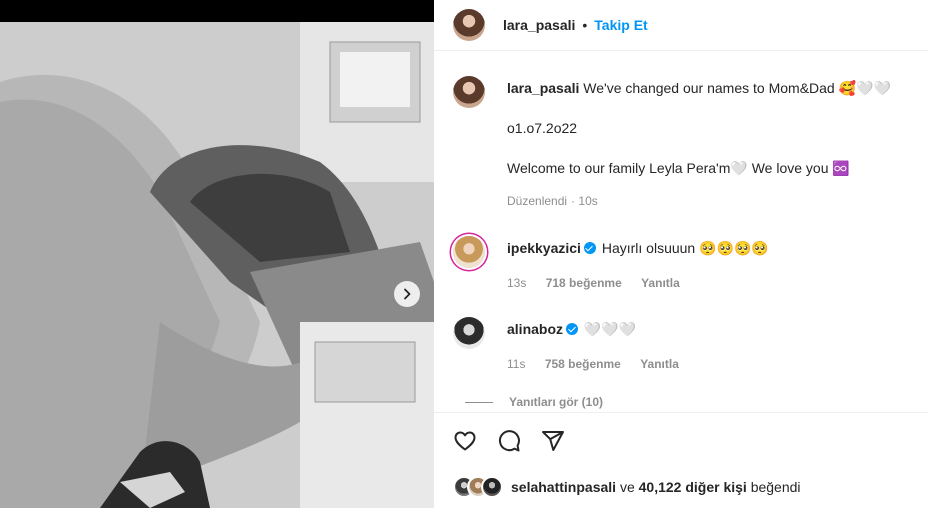 The width and height of the screenshot is (928, 508). I want to click on follow-button: Takip Et, so click(620, 25).